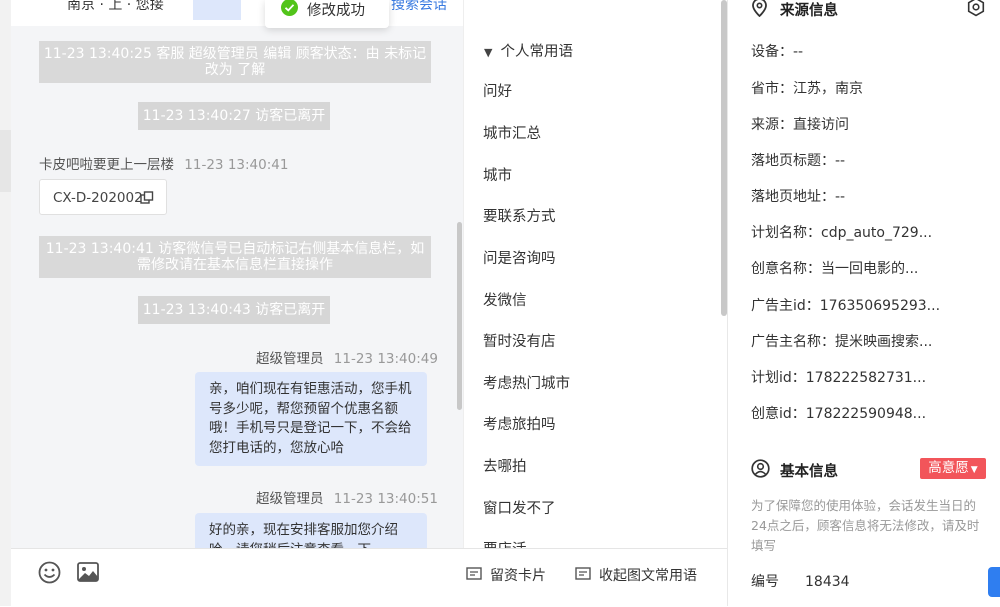  Describe the element at coordinates (526, 382) in the screenshot. I see `phrase-item: 考虑热门城市` at that location.